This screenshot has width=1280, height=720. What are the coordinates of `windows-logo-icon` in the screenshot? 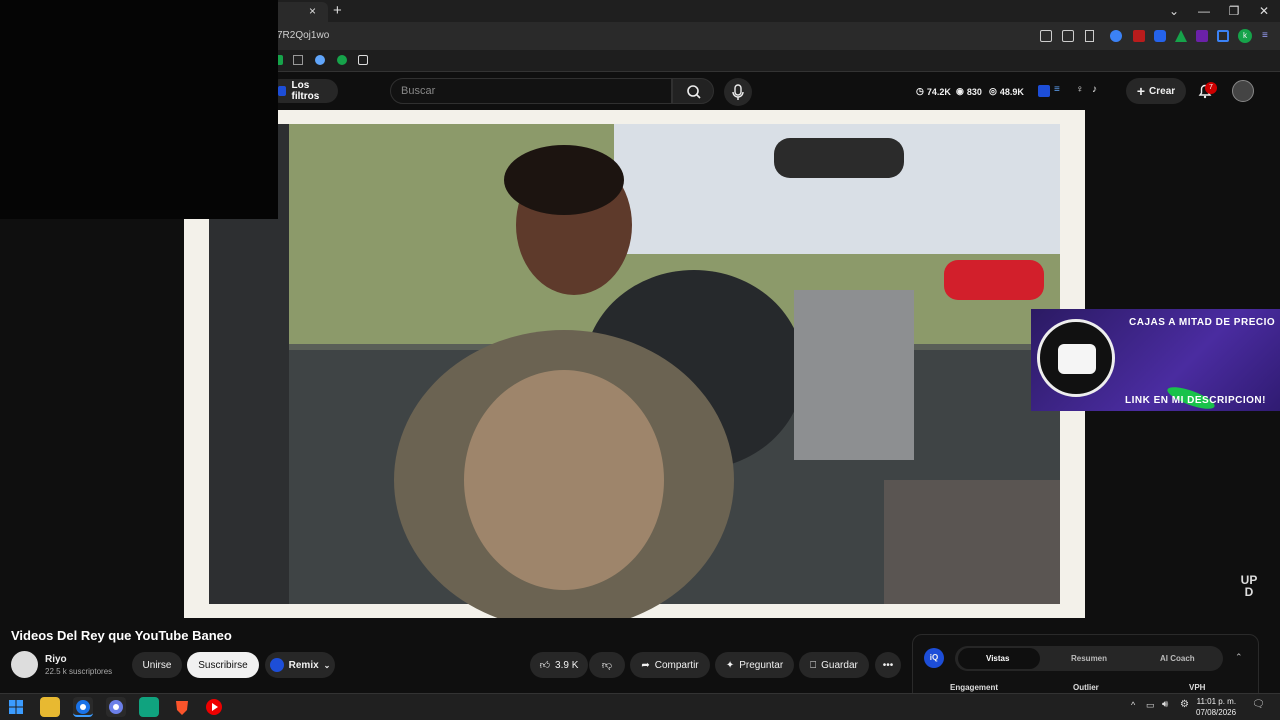 It's located at (16, 707).